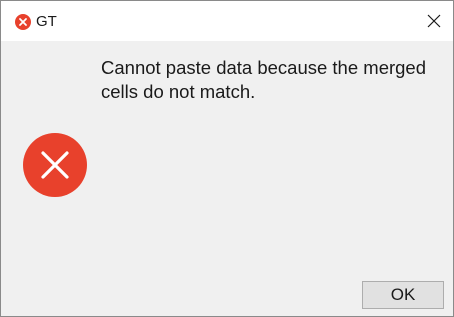  I want to click on close-icon, so click(434, 21).